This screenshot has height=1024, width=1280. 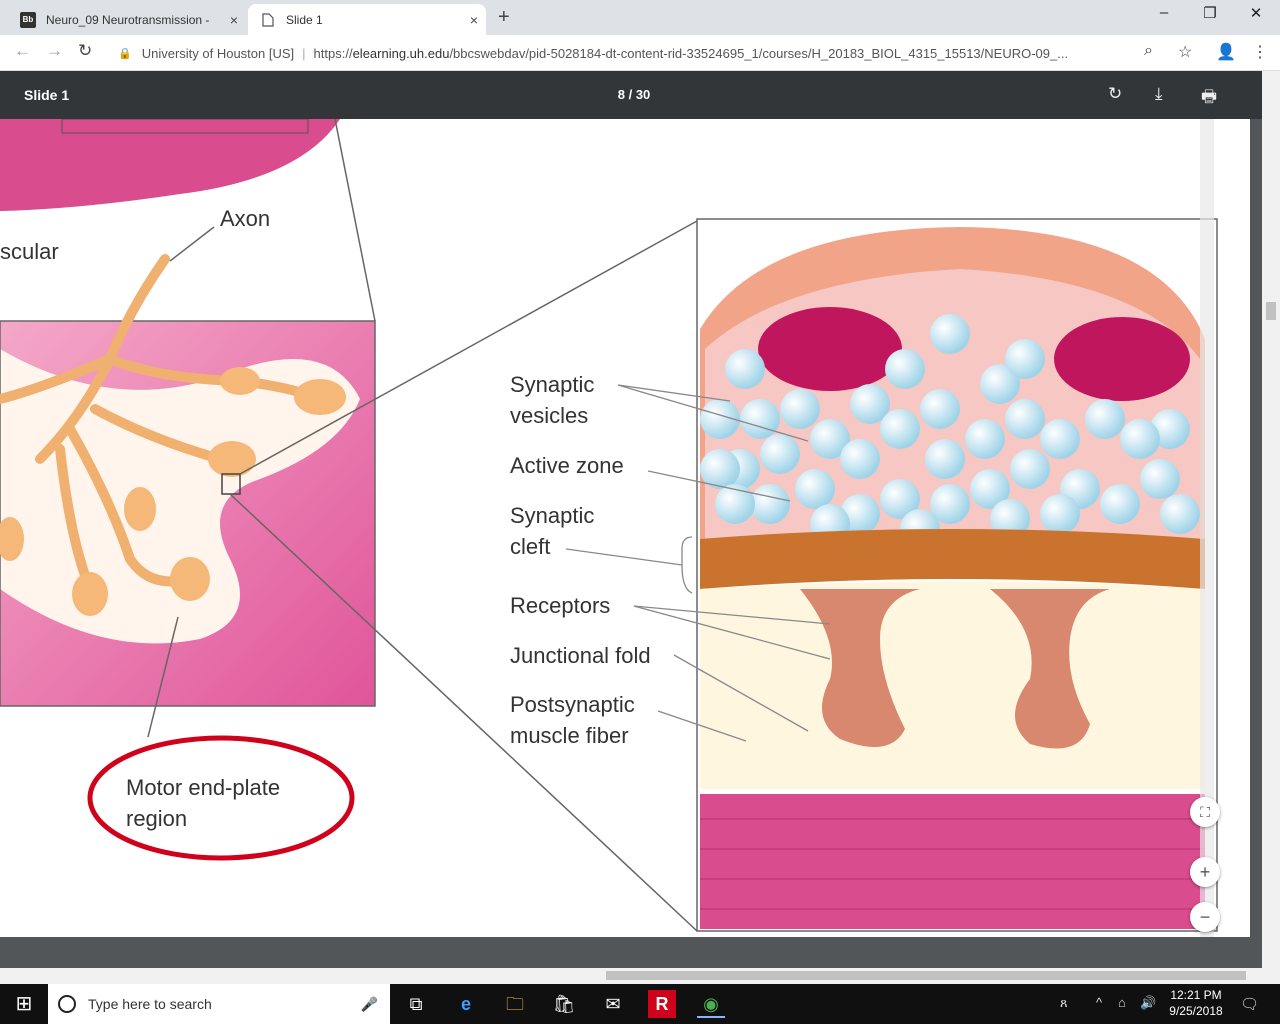 What do you see at coordinates (549, 415) in the screenshot?
I see `label-synaptic-vesicles-2: vesicles` at bounding box center [549, 415].